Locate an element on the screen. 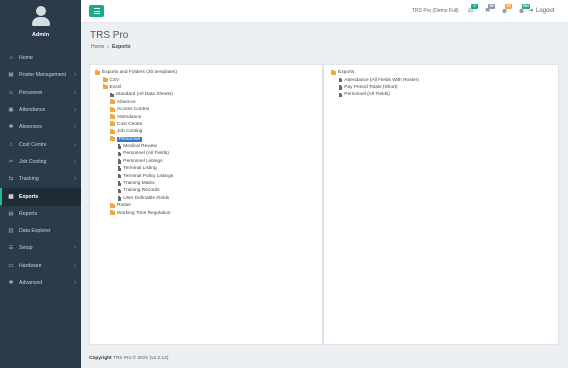 This screenshot has height=368, width=568. logout-button: ⇥ Logout is located at coordinates (541, 11).